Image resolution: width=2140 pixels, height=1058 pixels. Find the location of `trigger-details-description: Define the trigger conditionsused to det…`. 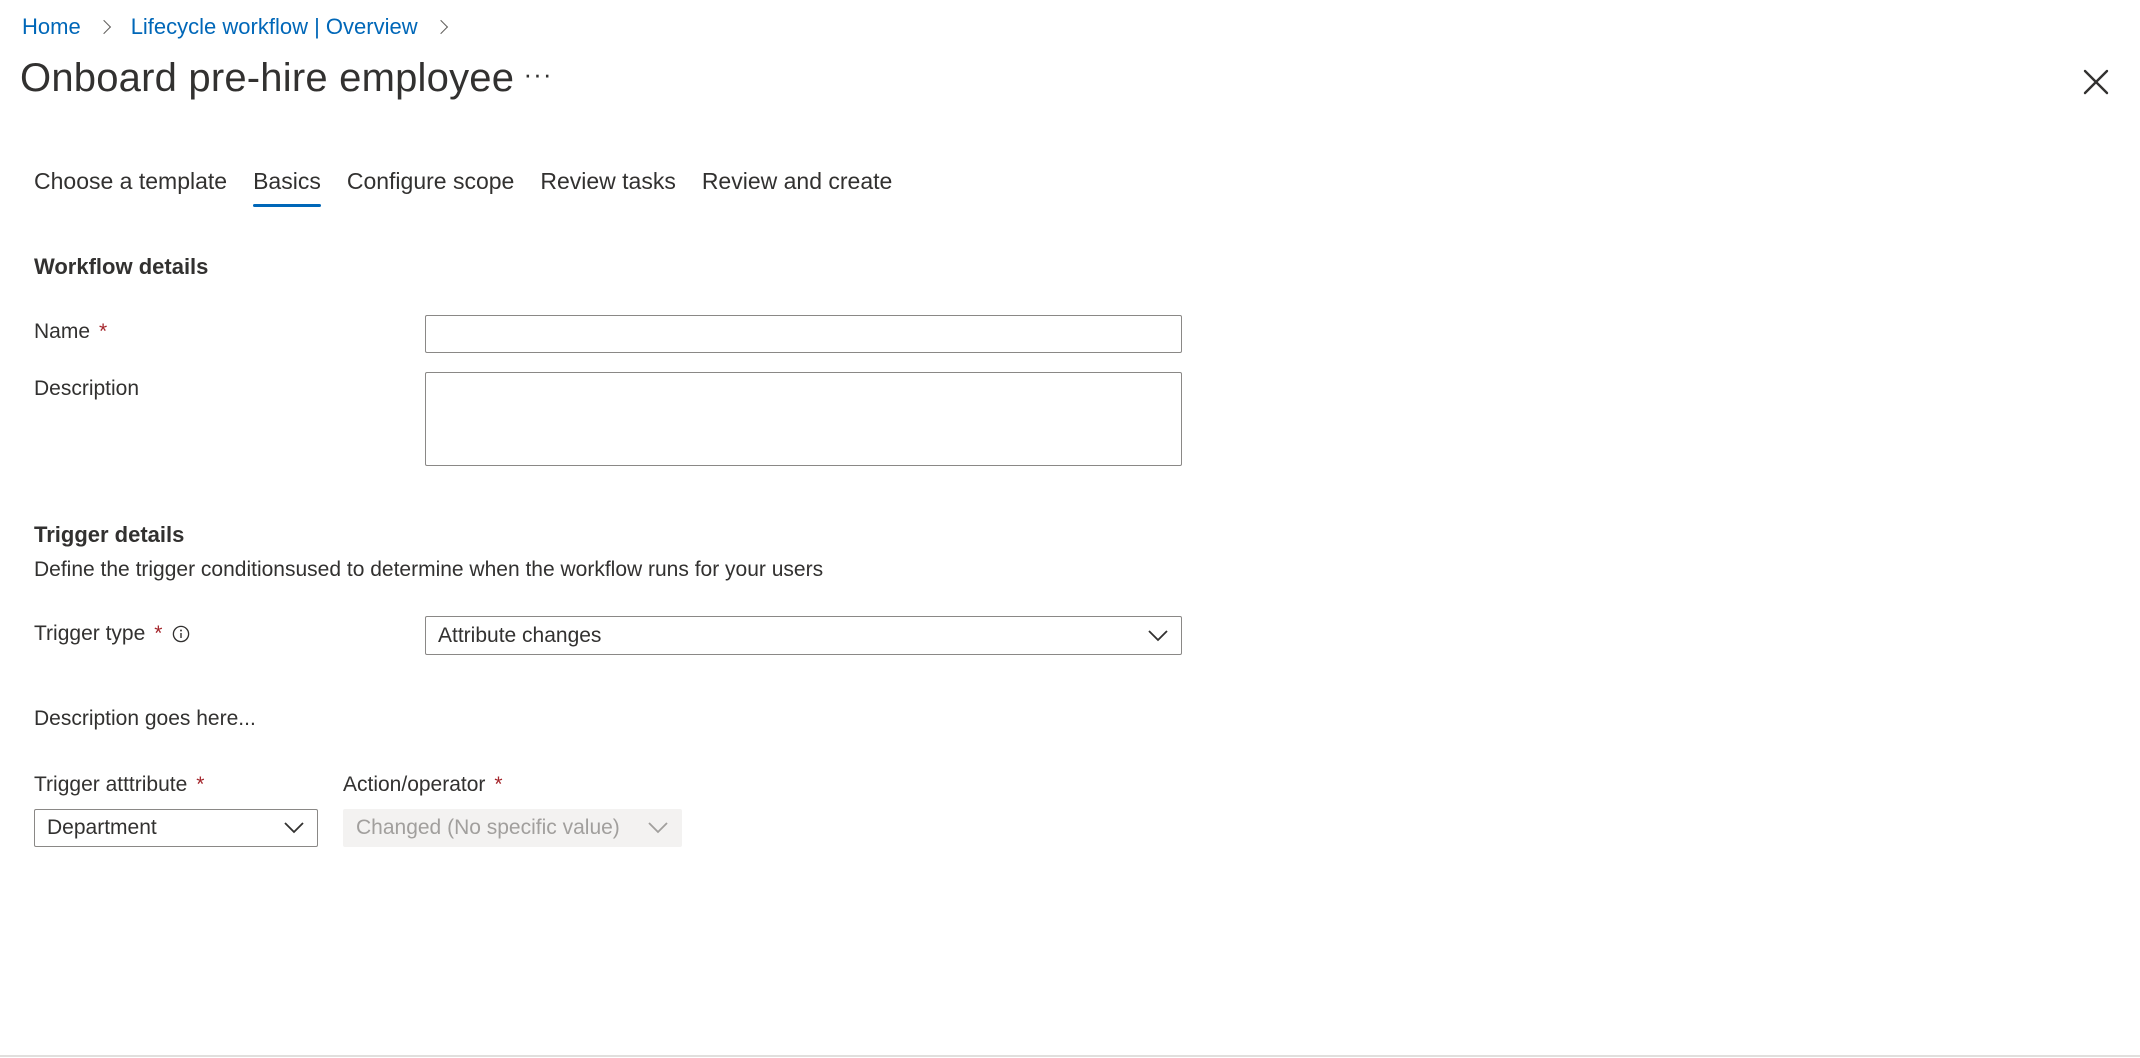

trigger-details-description: Define the trigger conditionsused to det… is located at coordinates (429, 569).